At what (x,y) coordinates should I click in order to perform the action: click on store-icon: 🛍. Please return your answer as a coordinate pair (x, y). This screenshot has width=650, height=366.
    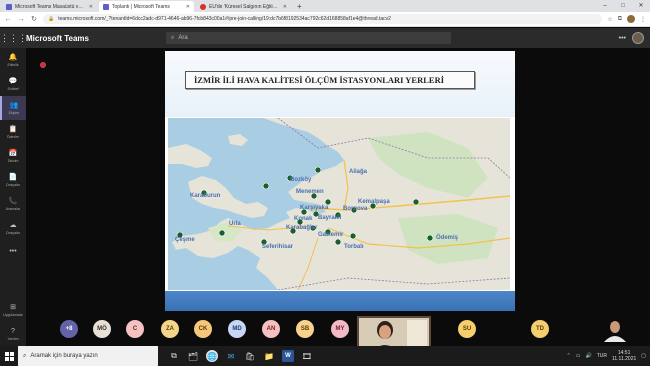
    Looking at the image, I should click on (250, 356).